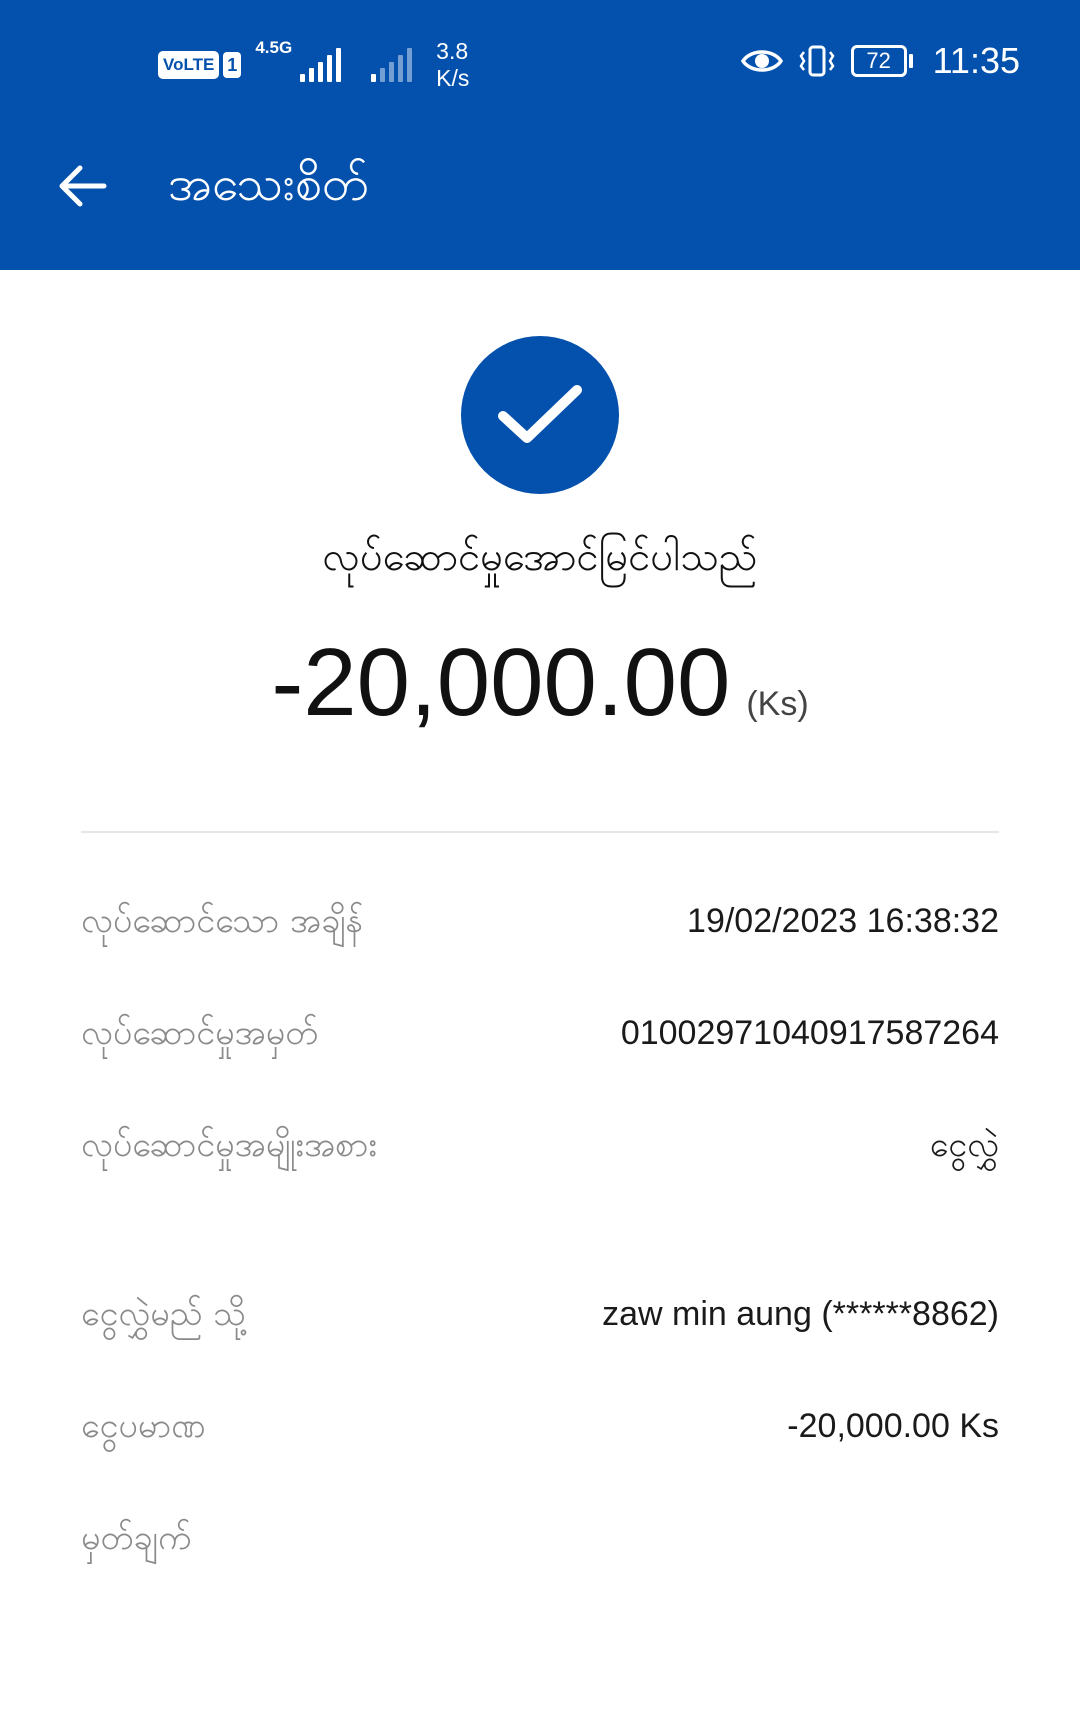  I want to click on transaction-status: လုပ်ဆောင်မှုအောင်မြင်ပါသည်, so click(540, 557).